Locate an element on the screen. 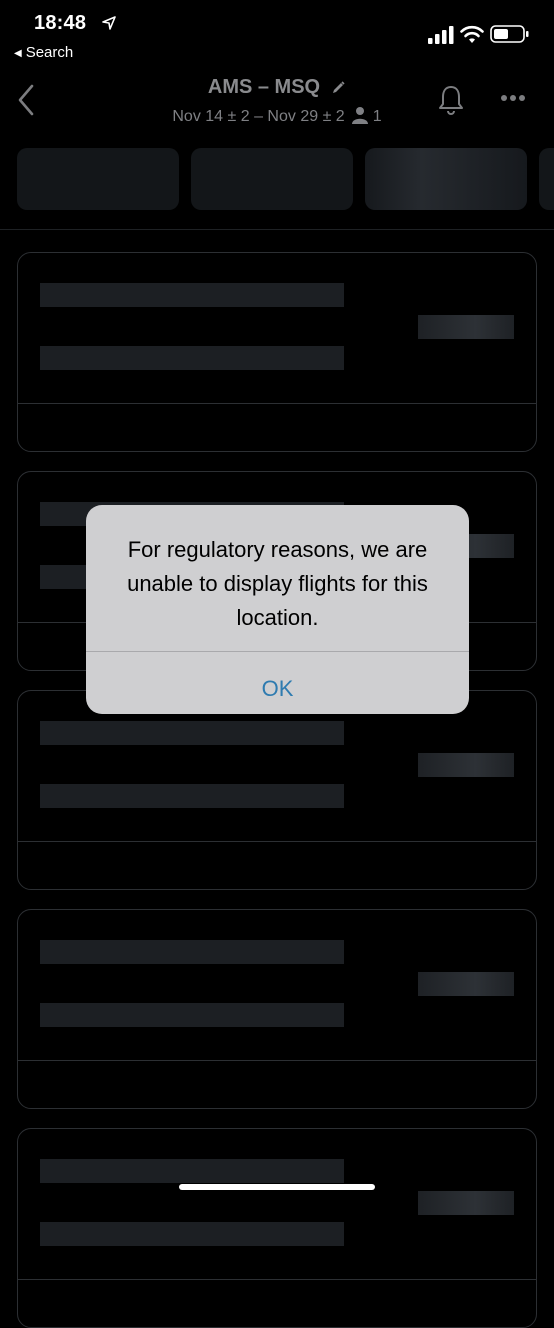  date-range: Nov 14 ± 2 – Nov 29 ± 2 is located at coordinates (258, 116).